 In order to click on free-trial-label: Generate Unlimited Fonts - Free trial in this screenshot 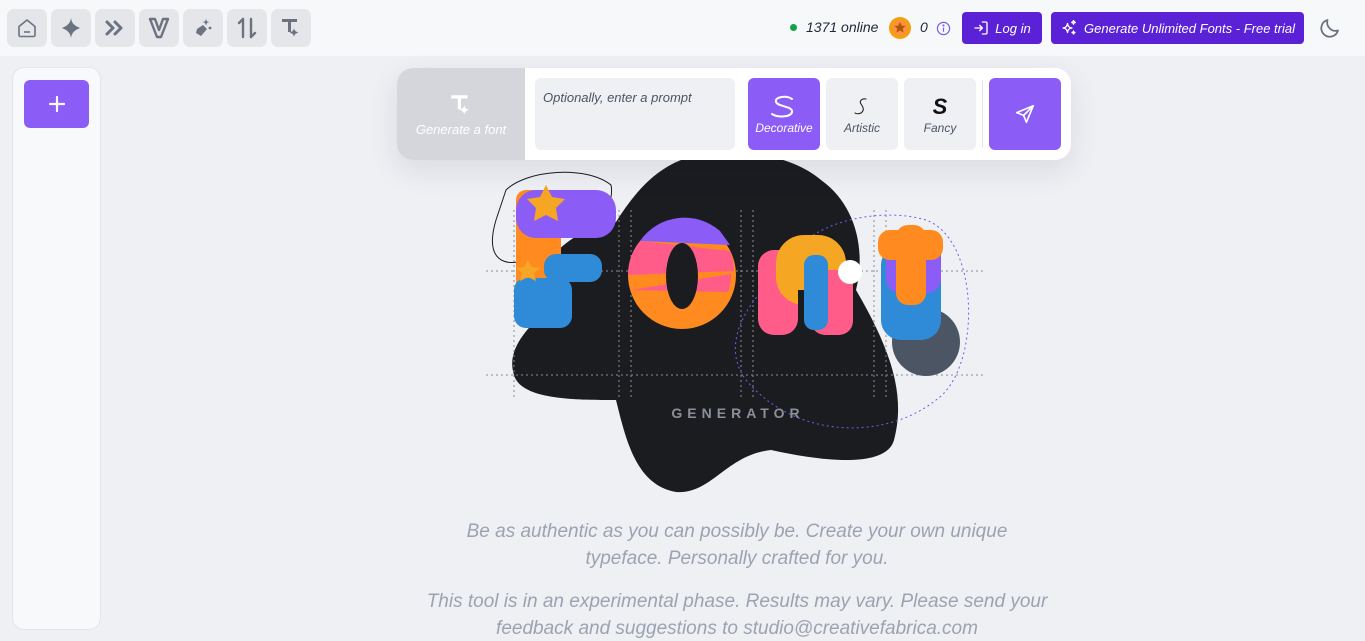, I will do `click(1189, 28)`.